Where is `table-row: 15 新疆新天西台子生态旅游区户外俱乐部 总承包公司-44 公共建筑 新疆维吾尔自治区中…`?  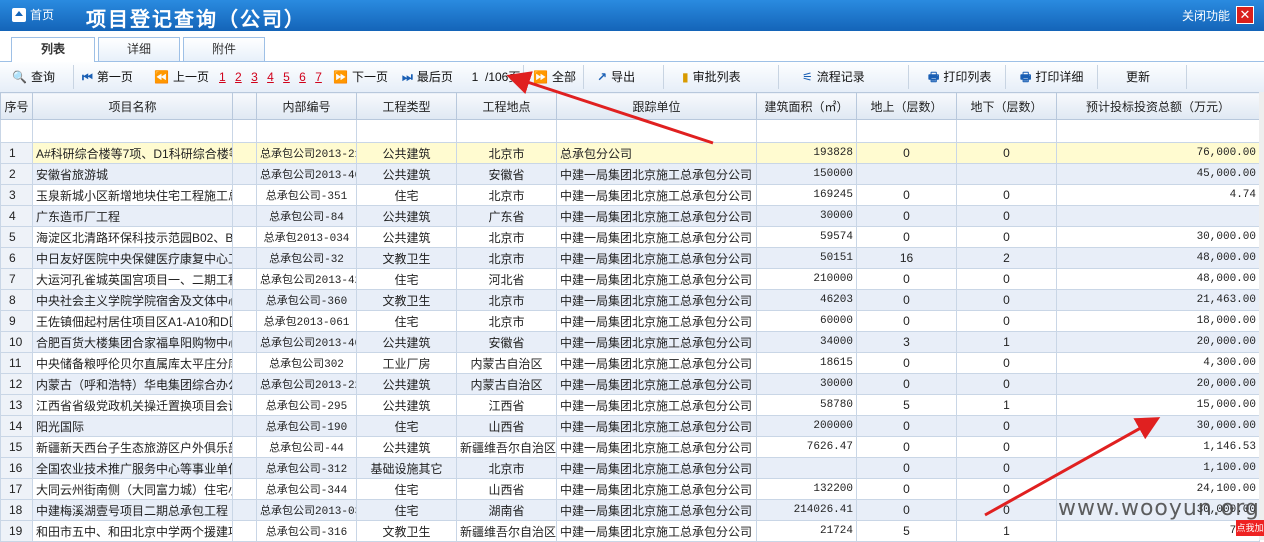 table-row: 15 新疆新天西台子生态旅游区户外俱乐部 总承包公司-44 公共建筑 新疆维吾尔自治区中… is located at coordinates (630, 447).